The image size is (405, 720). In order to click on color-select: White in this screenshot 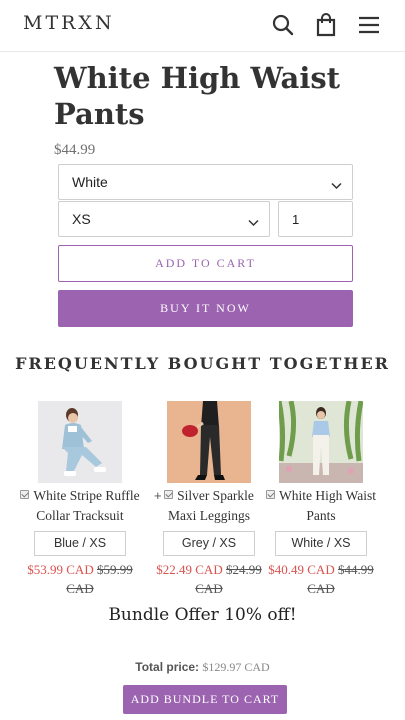, I will do `click(205, 182)`.